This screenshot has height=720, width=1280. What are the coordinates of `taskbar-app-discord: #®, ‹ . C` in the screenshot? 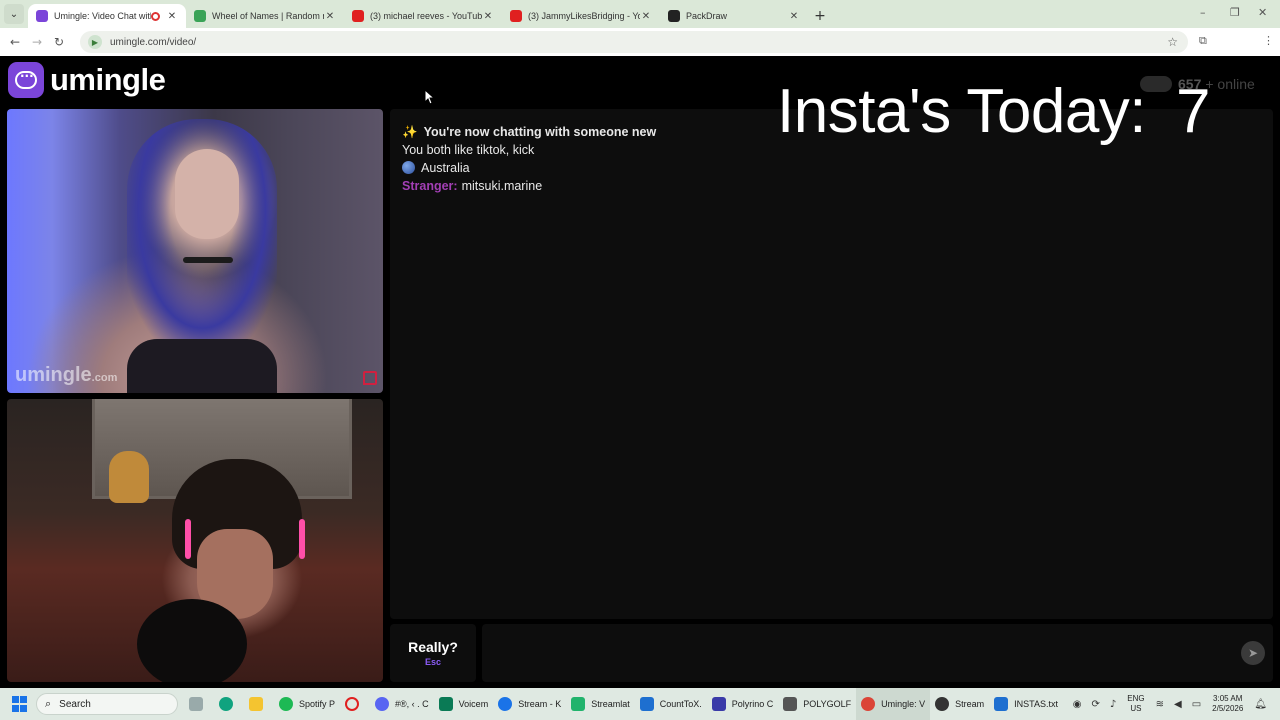 It's located at (402, 704).